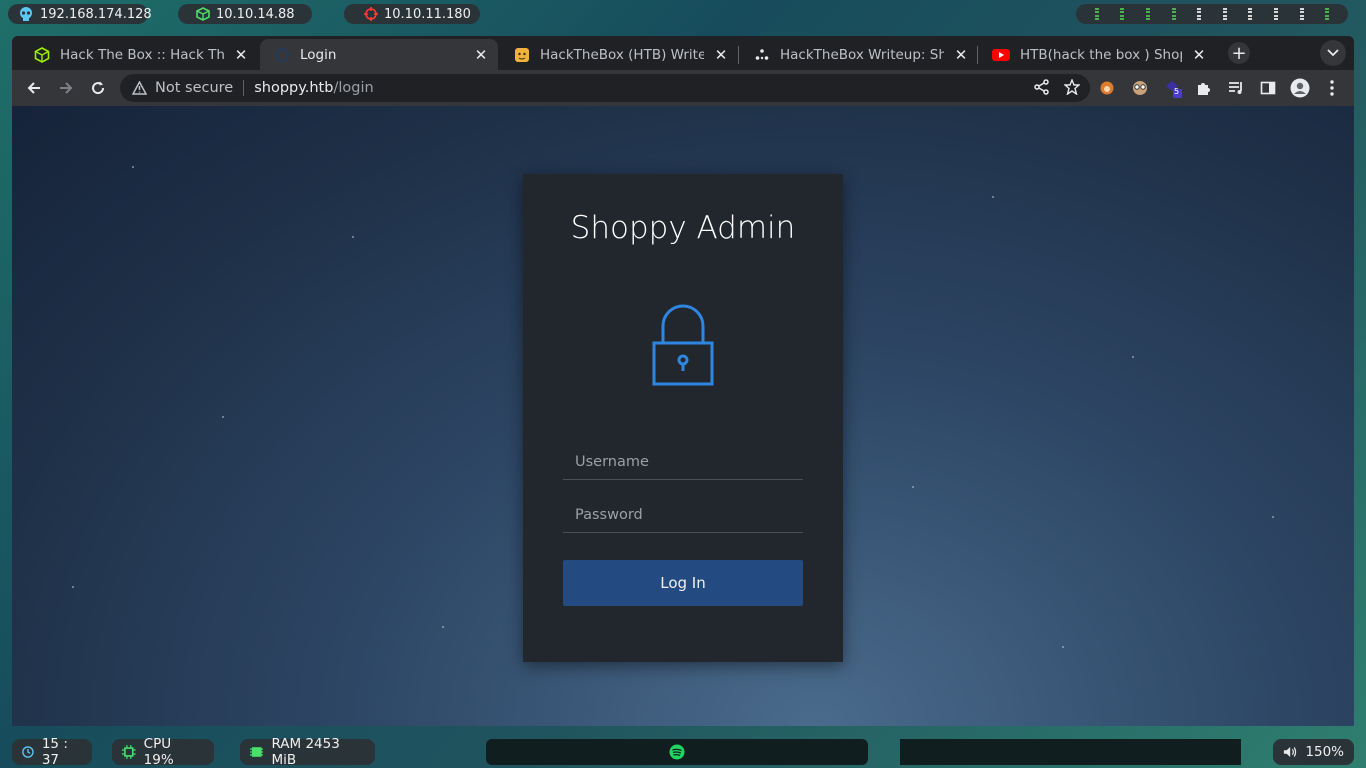 This screenshot has width=1366, height=768. What do you see at coordinates (1290, 752) in the screenshot?
I see `speaker-icon` at bounding box center [1290, 752].